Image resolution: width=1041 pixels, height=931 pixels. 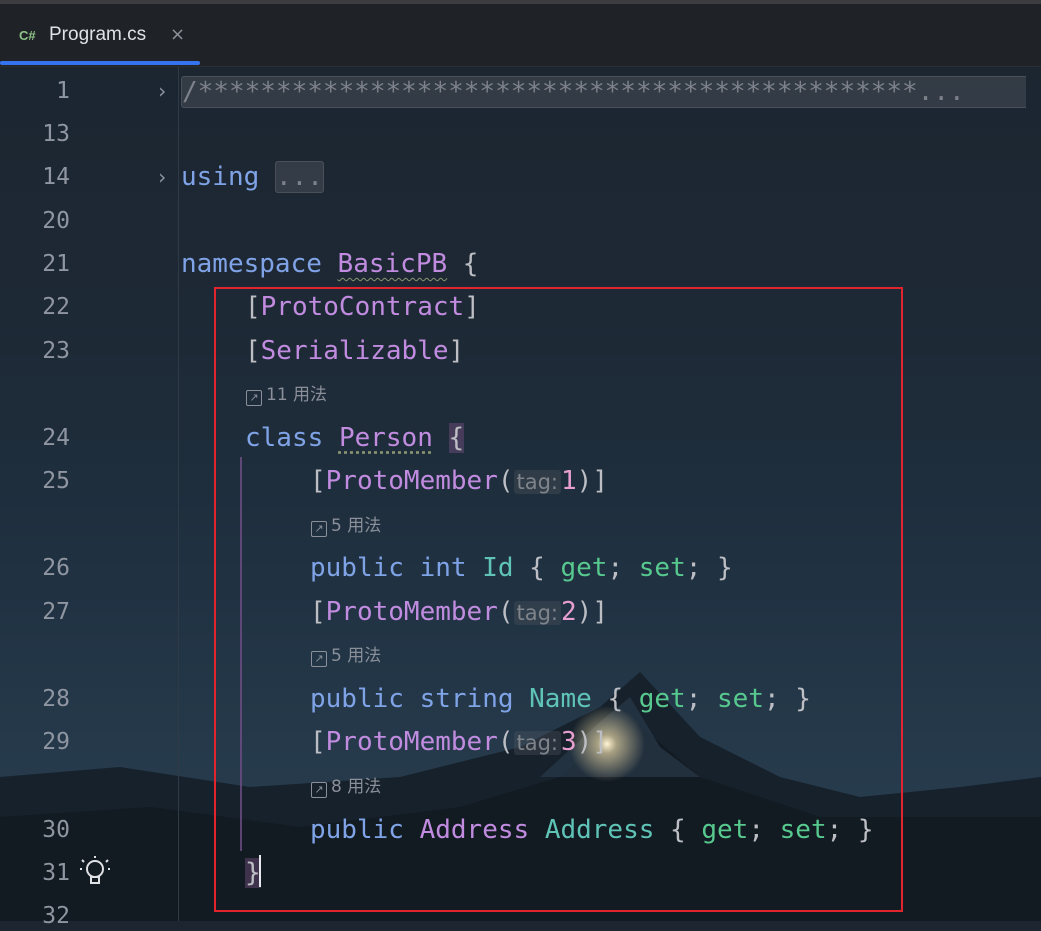 What do you see at coordinates (56, 134) in the screenshot?
I see `line-number: 13` at bounding box center [56, 134].